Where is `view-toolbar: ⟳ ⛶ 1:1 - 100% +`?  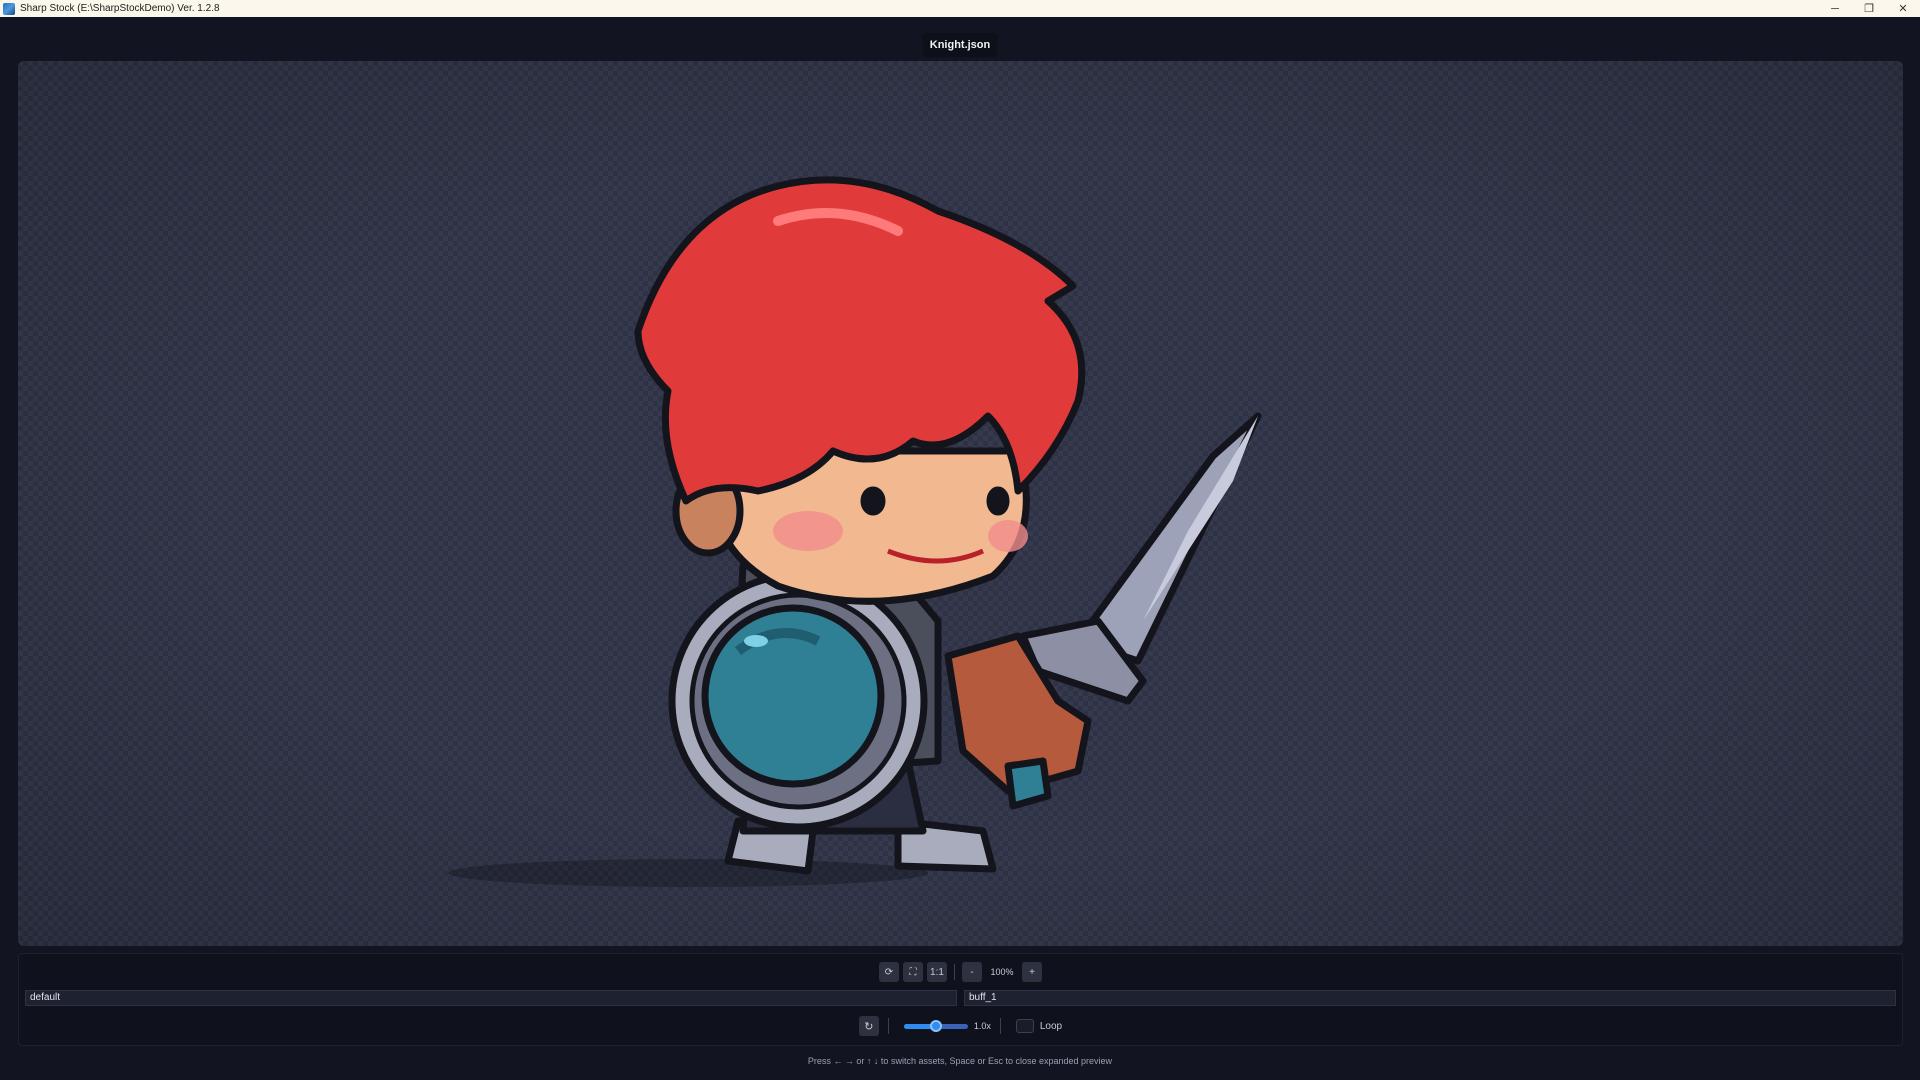 view-toolbar: ⟳ ⛶ 1:1 - 100% + is located at coordinates (960, 972).